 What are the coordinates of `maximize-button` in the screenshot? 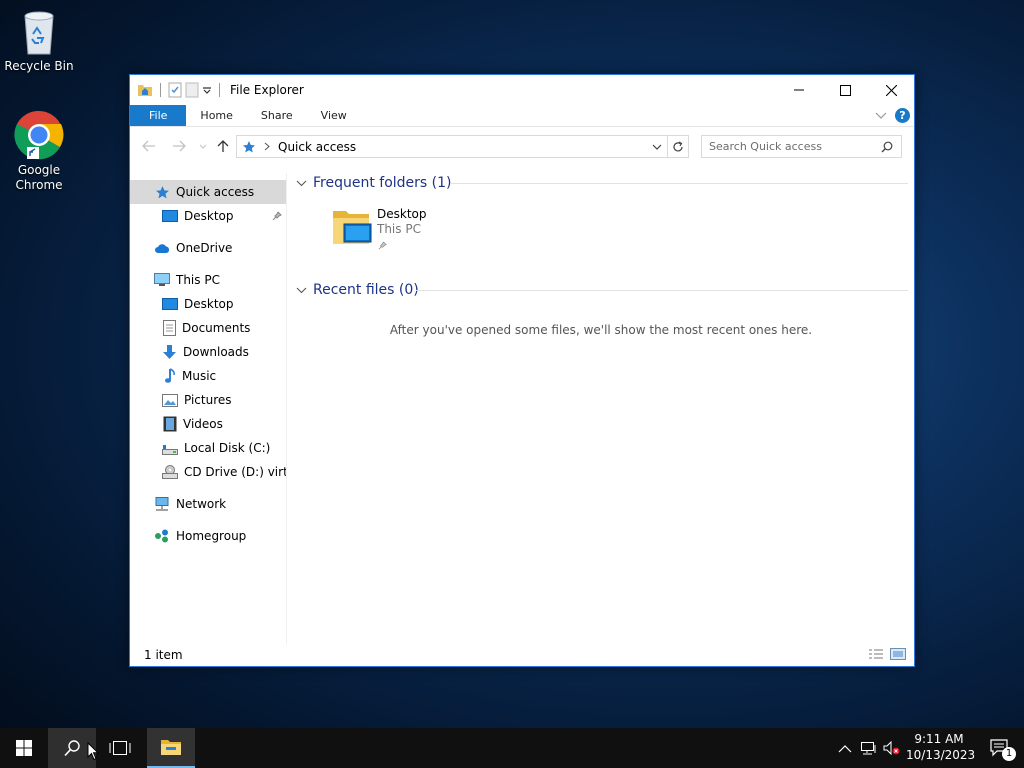 It's located at (845, 90).